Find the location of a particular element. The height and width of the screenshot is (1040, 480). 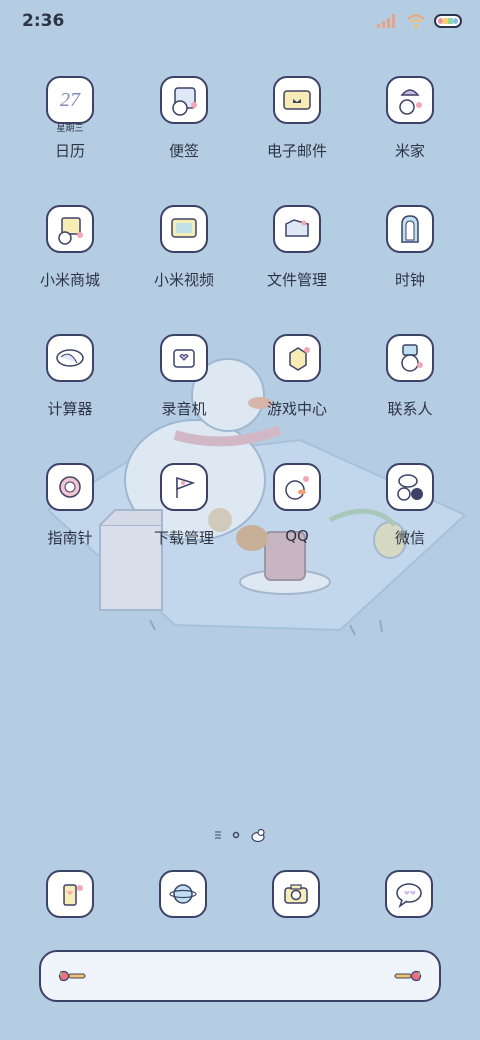

app-file-manager: 文件管理 is located at coordinates (297, 265).